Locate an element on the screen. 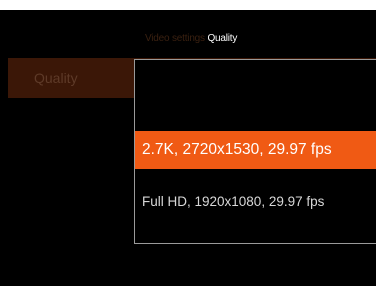  breadcrumb-parent: Video settings is located at coordinates (175, 38).